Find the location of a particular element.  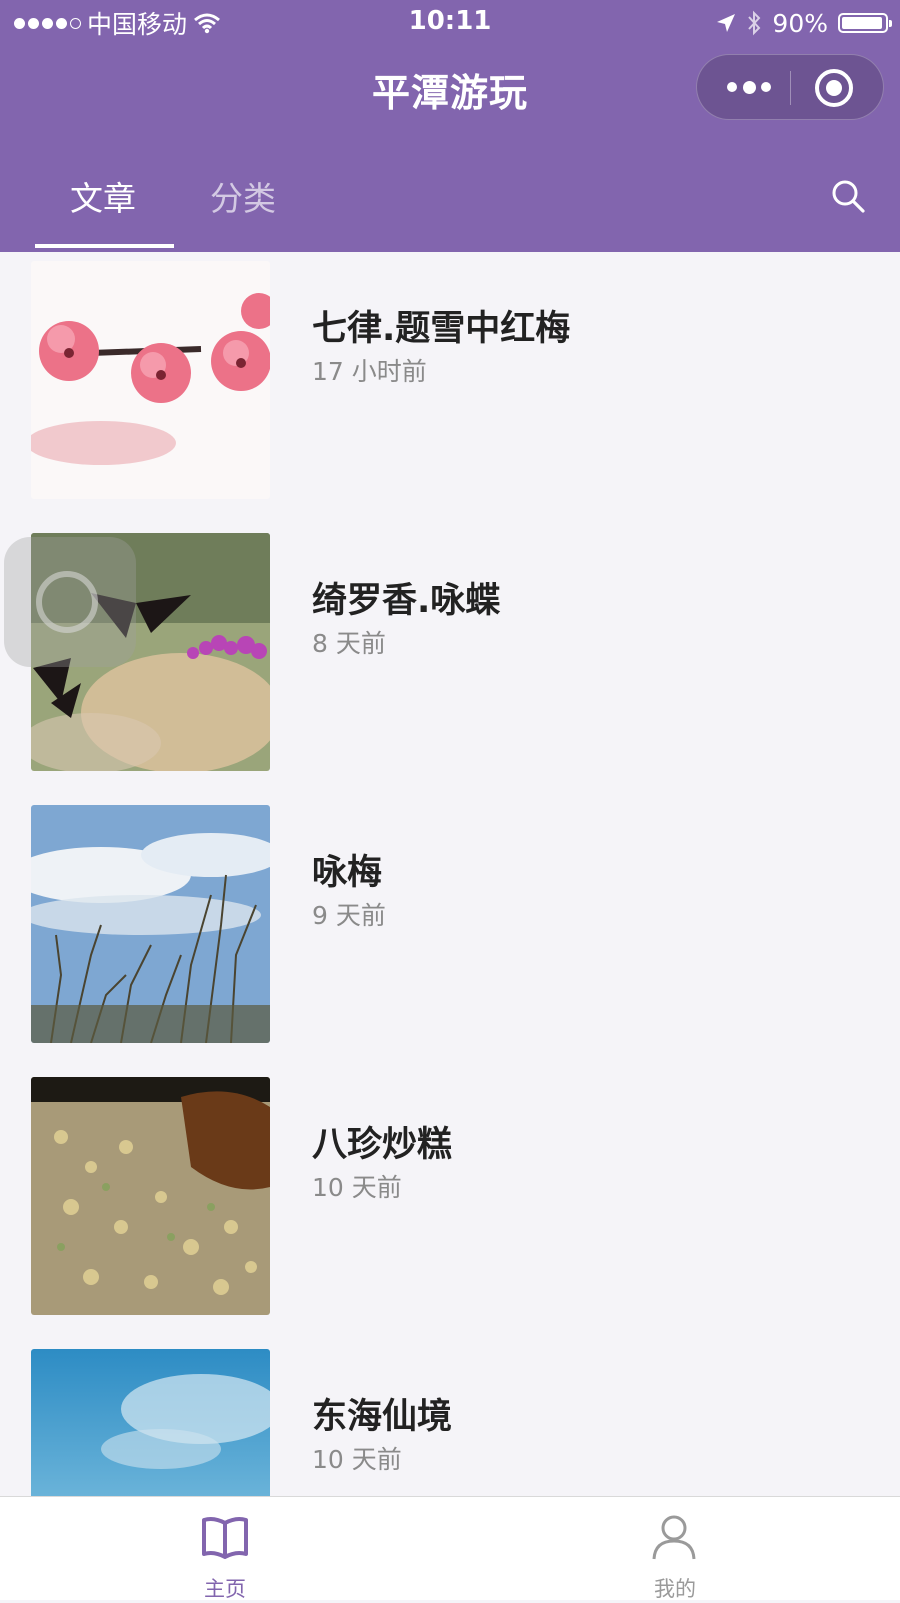

battery-percent: 90% is located at coordinates (800, 23).